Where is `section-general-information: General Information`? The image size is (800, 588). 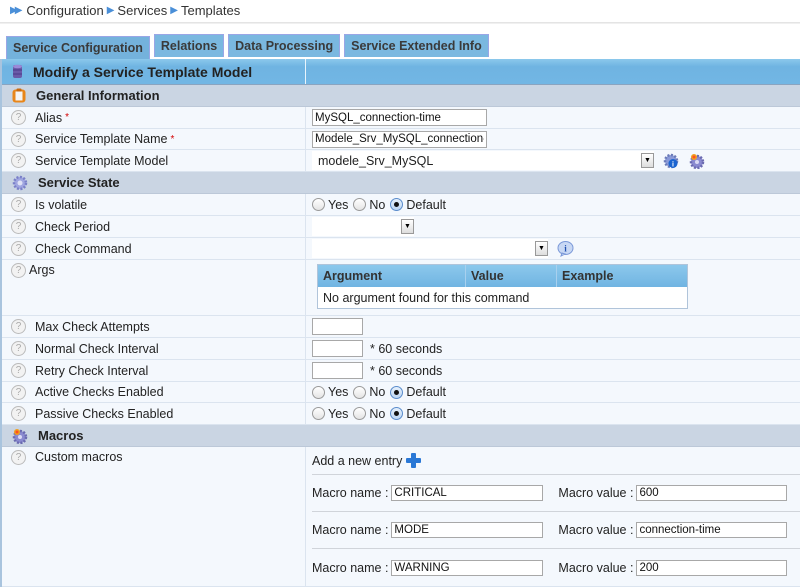
section-general-information: General Information is located at coordinates (401, 96).